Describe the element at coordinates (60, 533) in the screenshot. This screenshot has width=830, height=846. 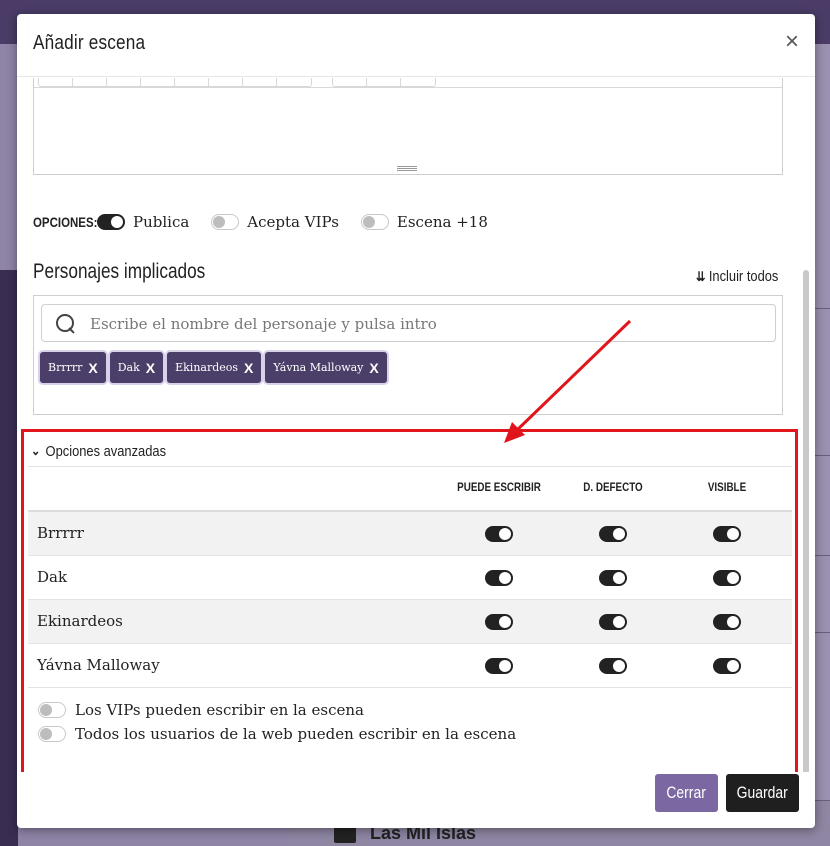
I see `character-name: Brrrrr` at that location.